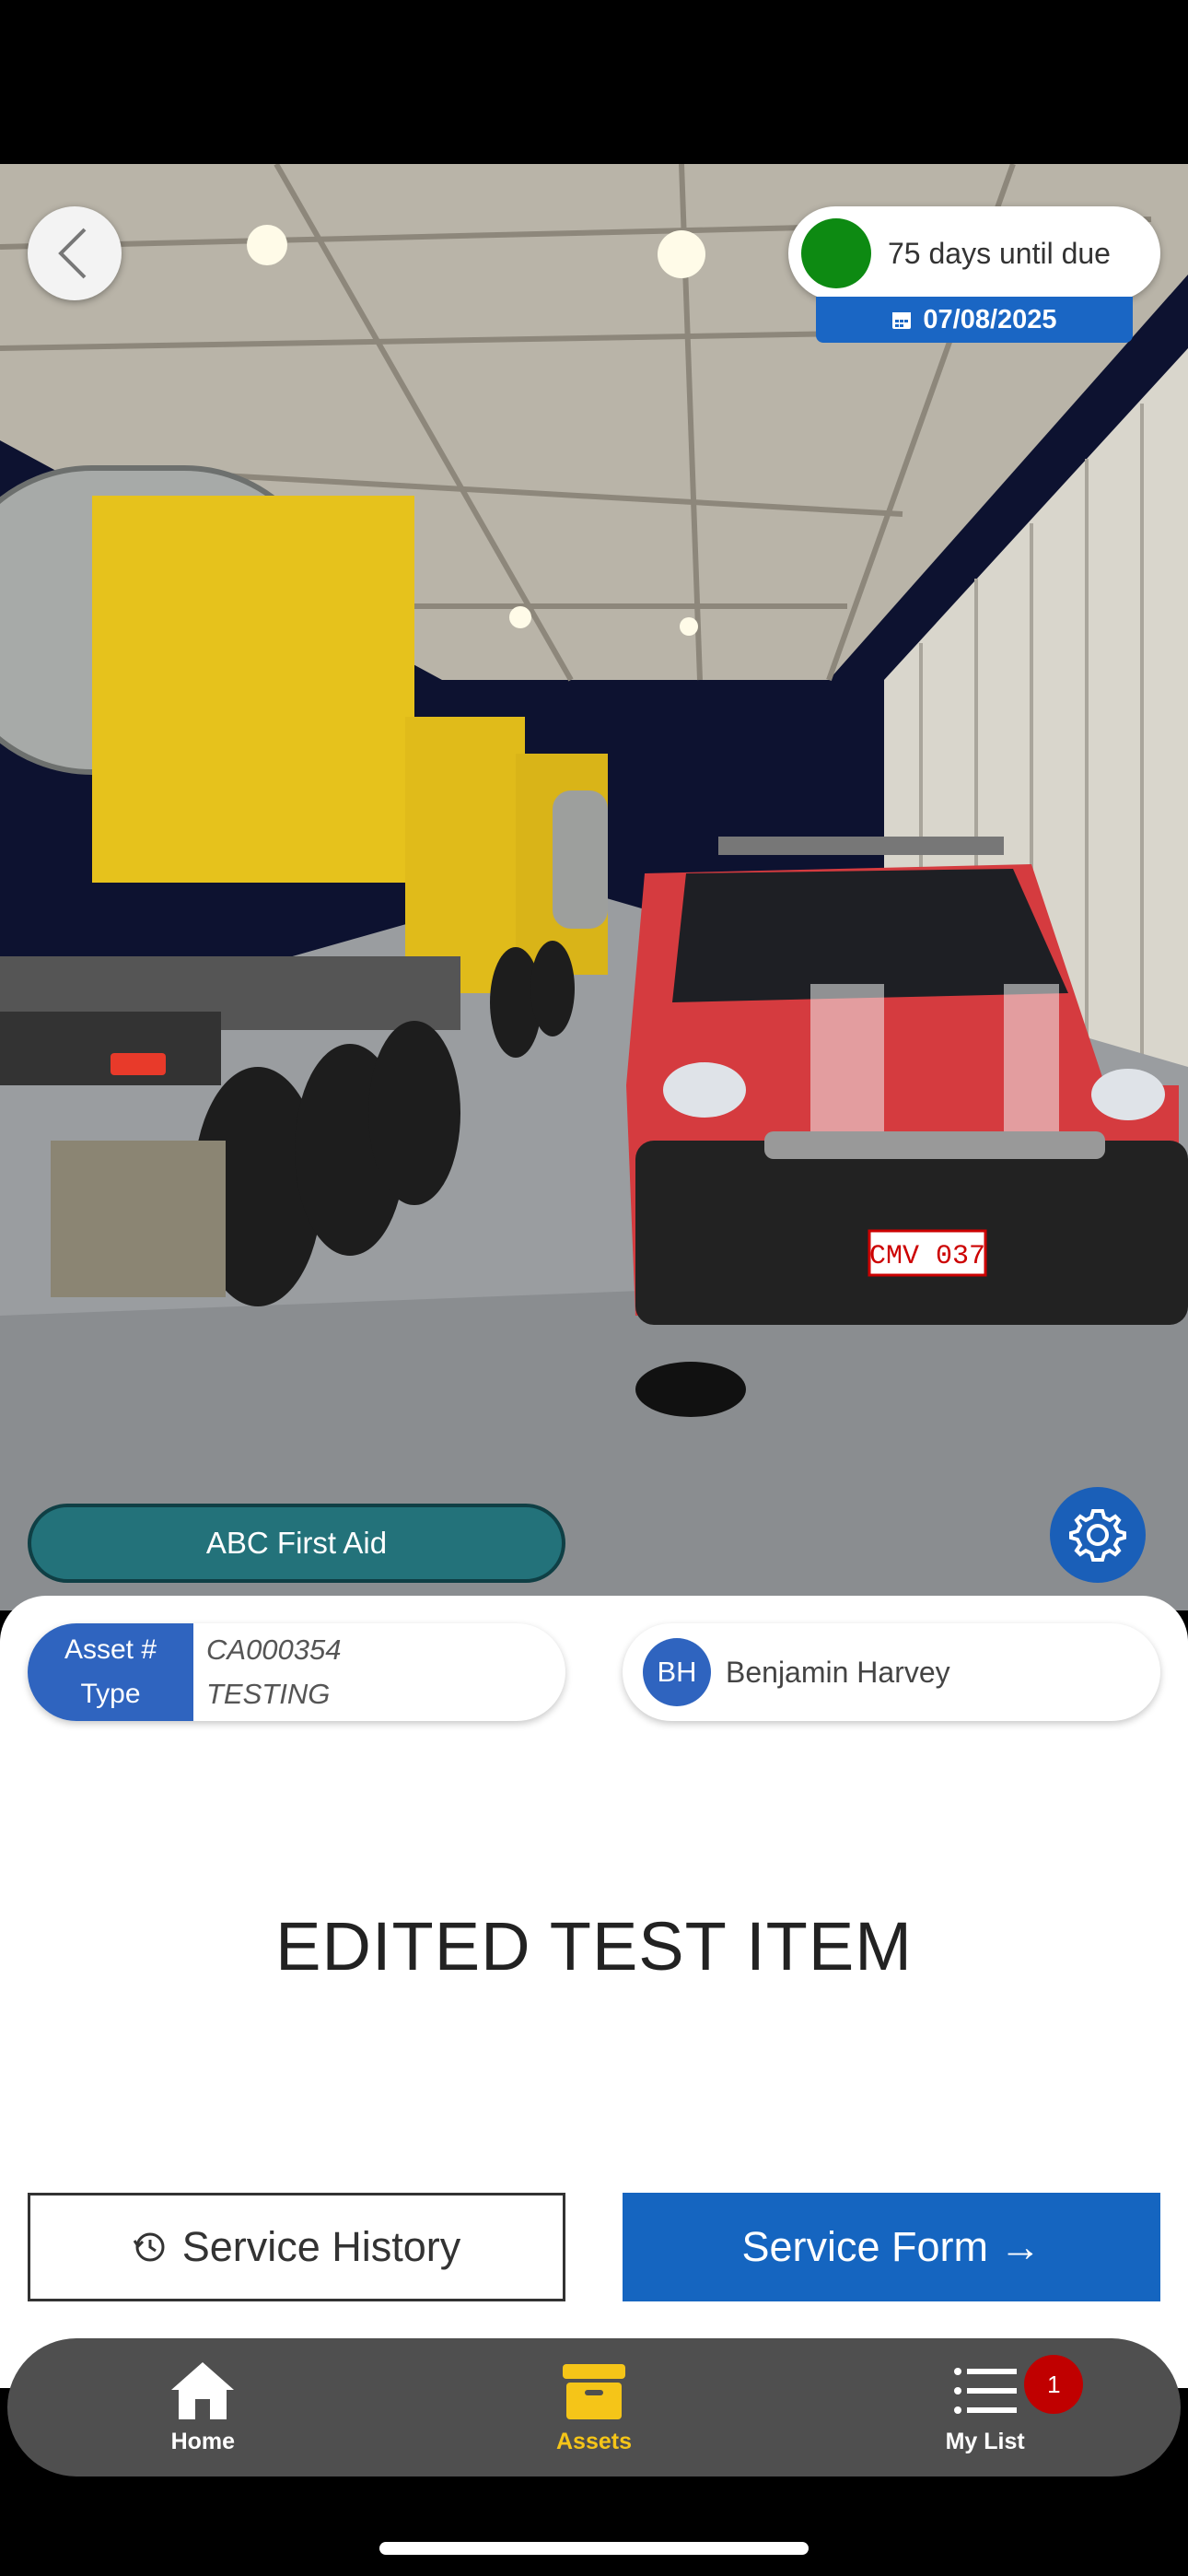 This screenshot has width=1188, height=2576. Describe the element at coordinates (111, 1672) in the screenshot. I see `asset-info-labels: Asset # Type` at that location.